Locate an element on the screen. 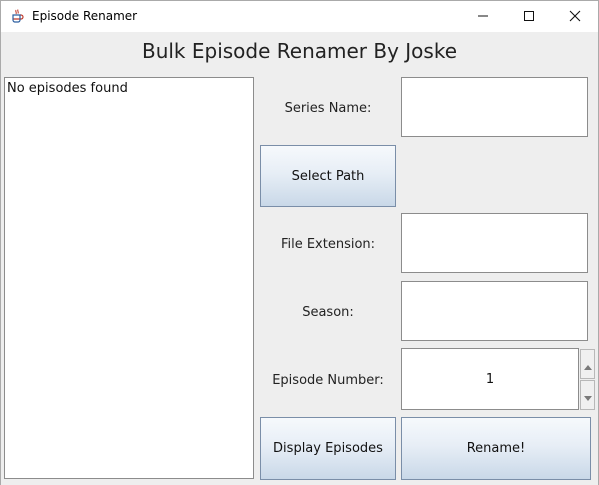 The width and height of the screenshot is (599, 485). arrow-down-icon is located at coordinates (587, 395).